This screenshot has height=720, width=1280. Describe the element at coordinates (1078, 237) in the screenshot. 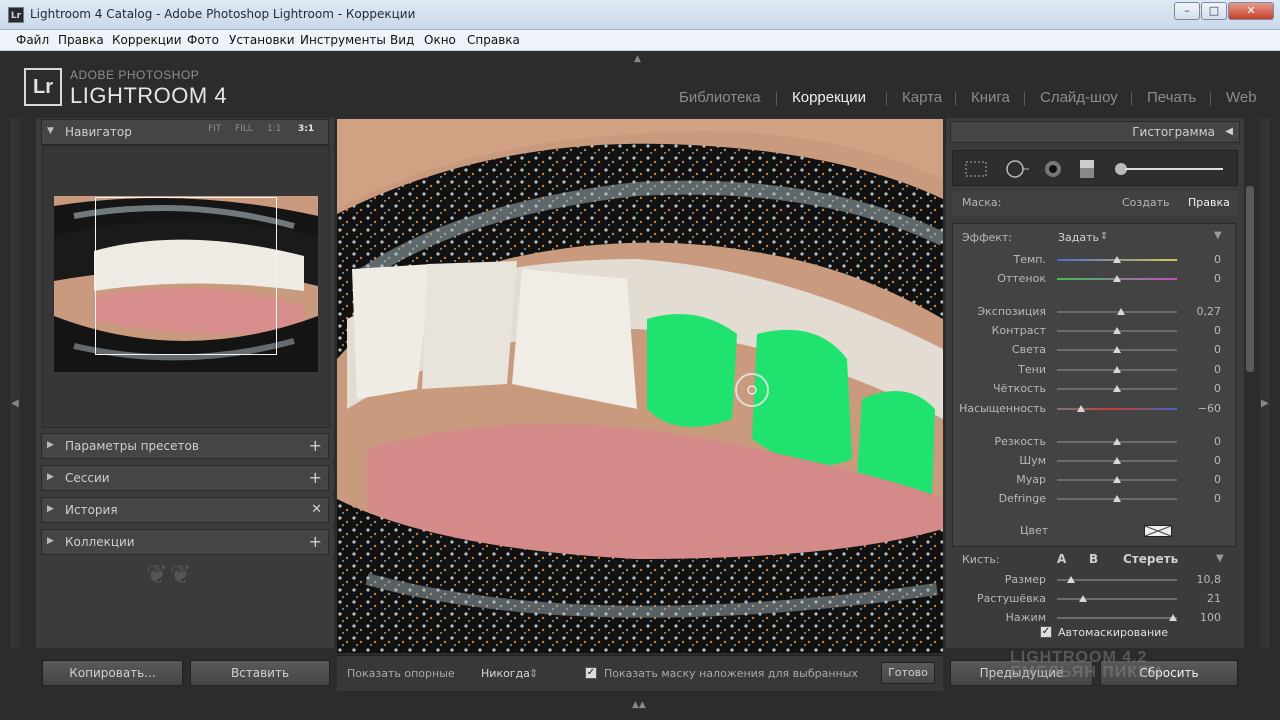

I see `effect-preset-select: Задать` at that location.